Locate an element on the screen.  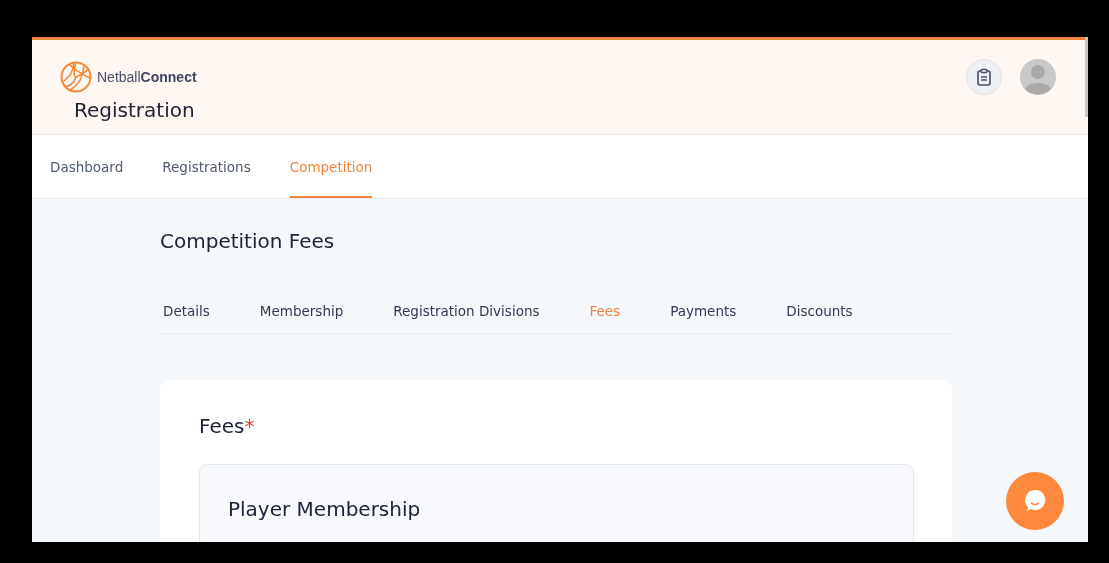
section-title: Player Membership is located at coordinates (325, 509).